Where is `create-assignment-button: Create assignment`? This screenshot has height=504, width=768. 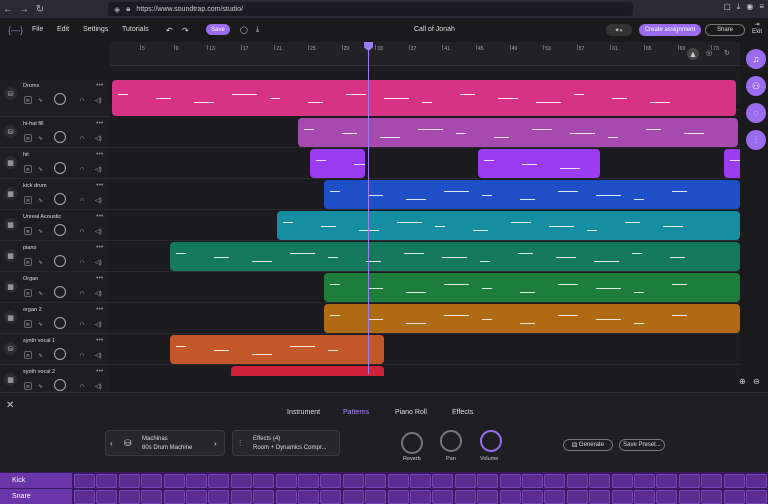
create-assignment-button: Create assignment is located at coordinates (670, 30).